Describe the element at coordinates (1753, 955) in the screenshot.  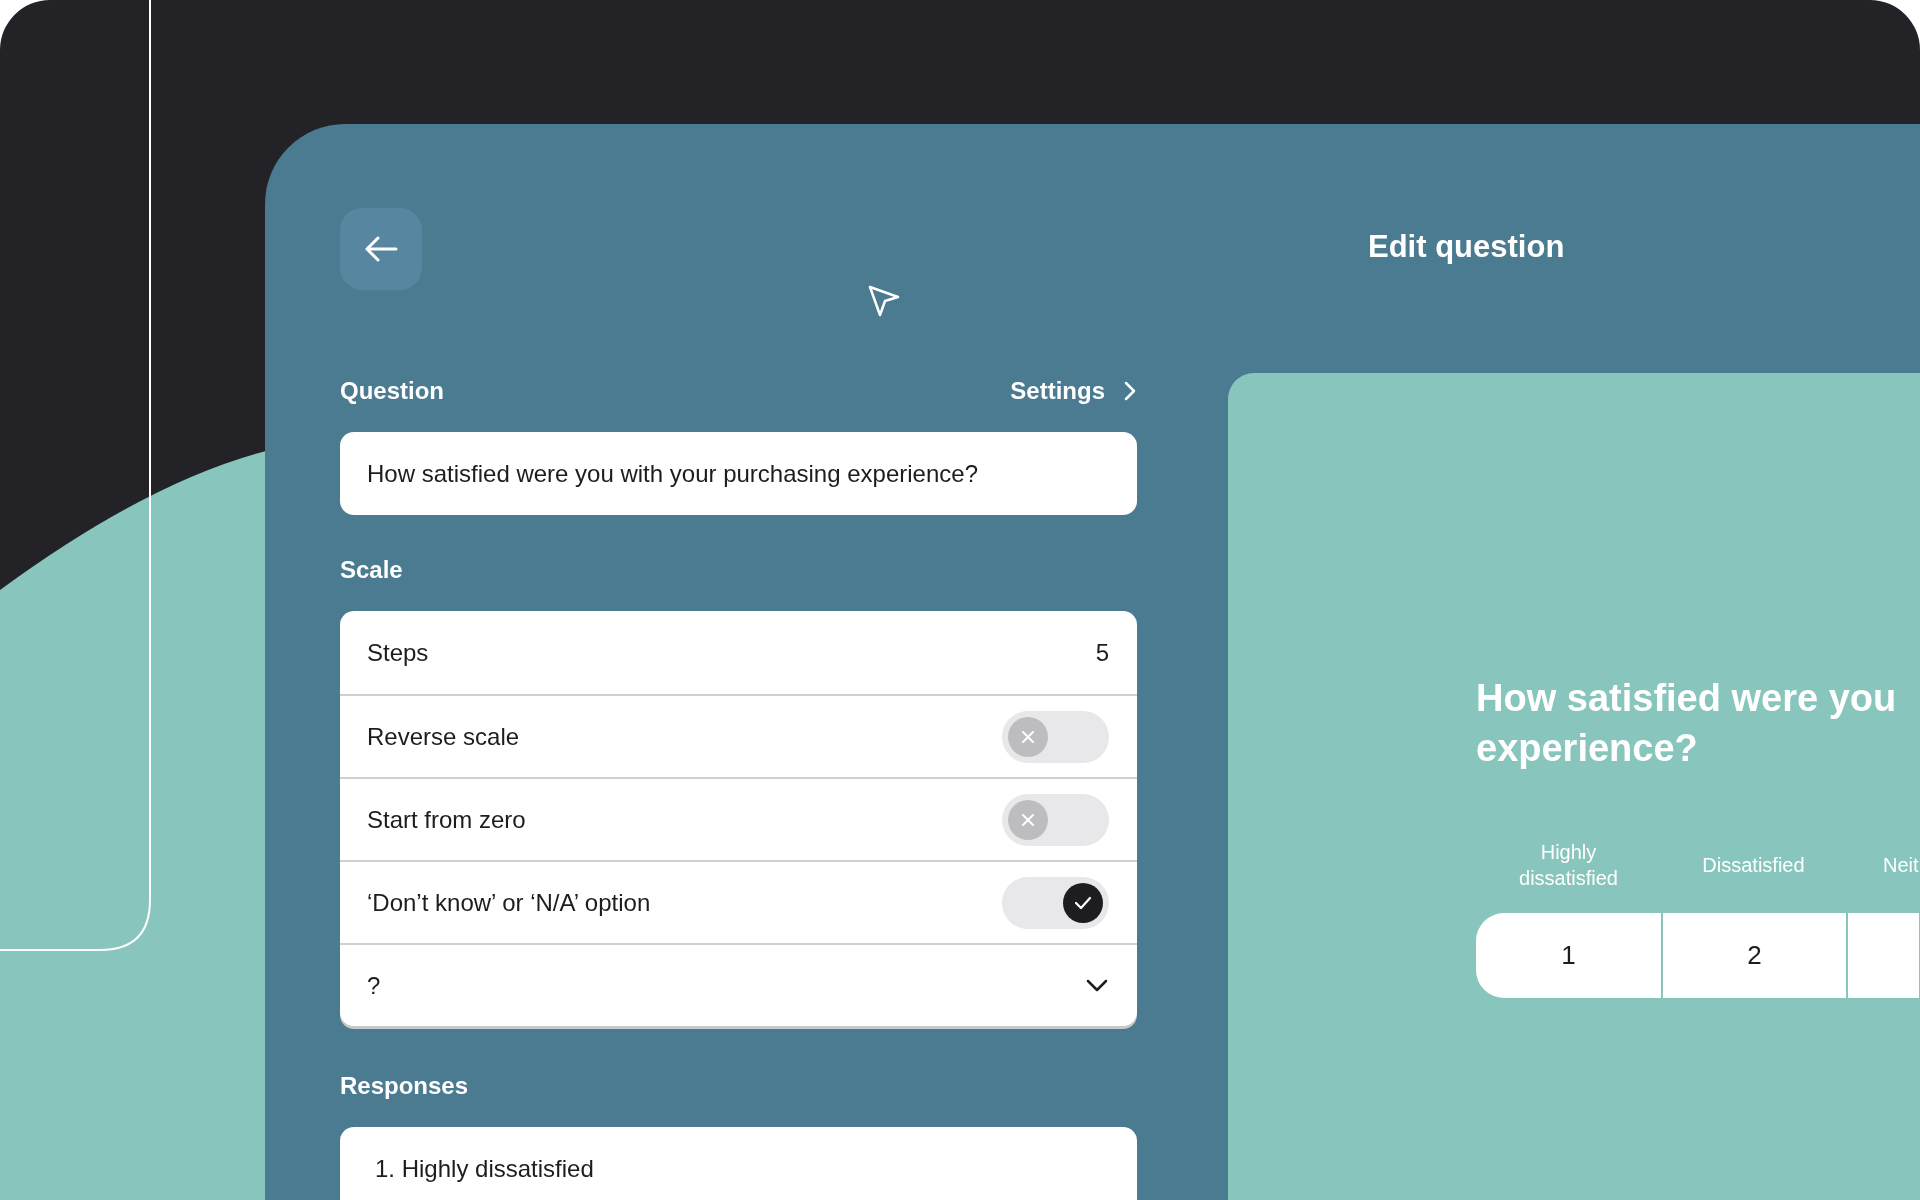
I see `scale-option: 2` at that location.